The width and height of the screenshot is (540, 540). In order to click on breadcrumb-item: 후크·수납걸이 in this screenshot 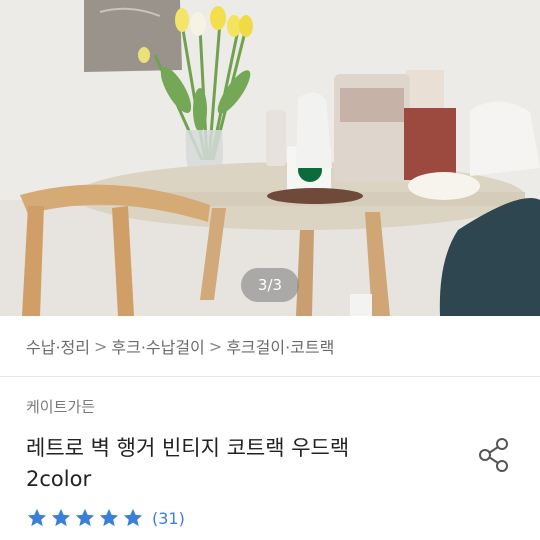, I will do `click(157, 346)`.